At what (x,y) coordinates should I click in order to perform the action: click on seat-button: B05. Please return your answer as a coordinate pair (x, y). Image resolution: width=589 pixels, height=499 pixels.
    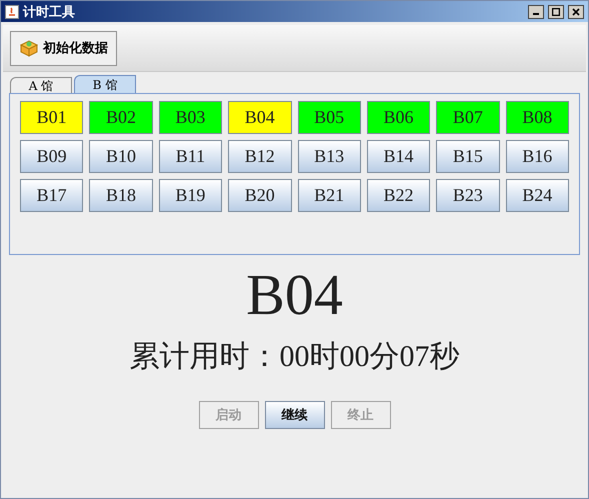
    Looking at the image, I should click on (329, 117).